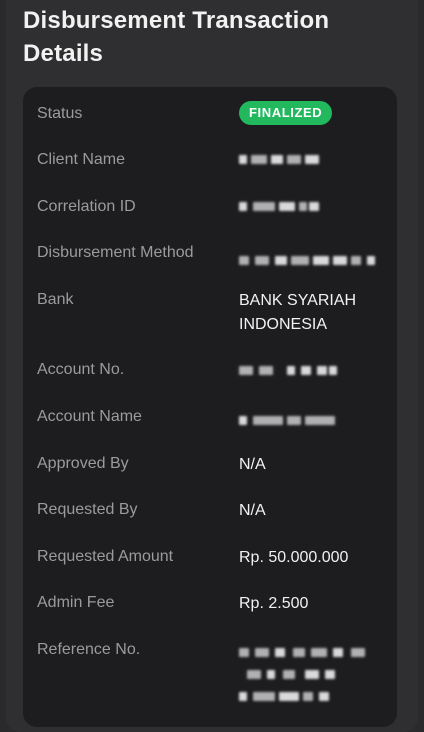 Image resolution: width=424 pixels, height=732 pixels. What do you see at coordinates (274, 603) in the screenshot?
I see `admin-fee-value: Rp. 2.500` at bounding box center [274, 603].